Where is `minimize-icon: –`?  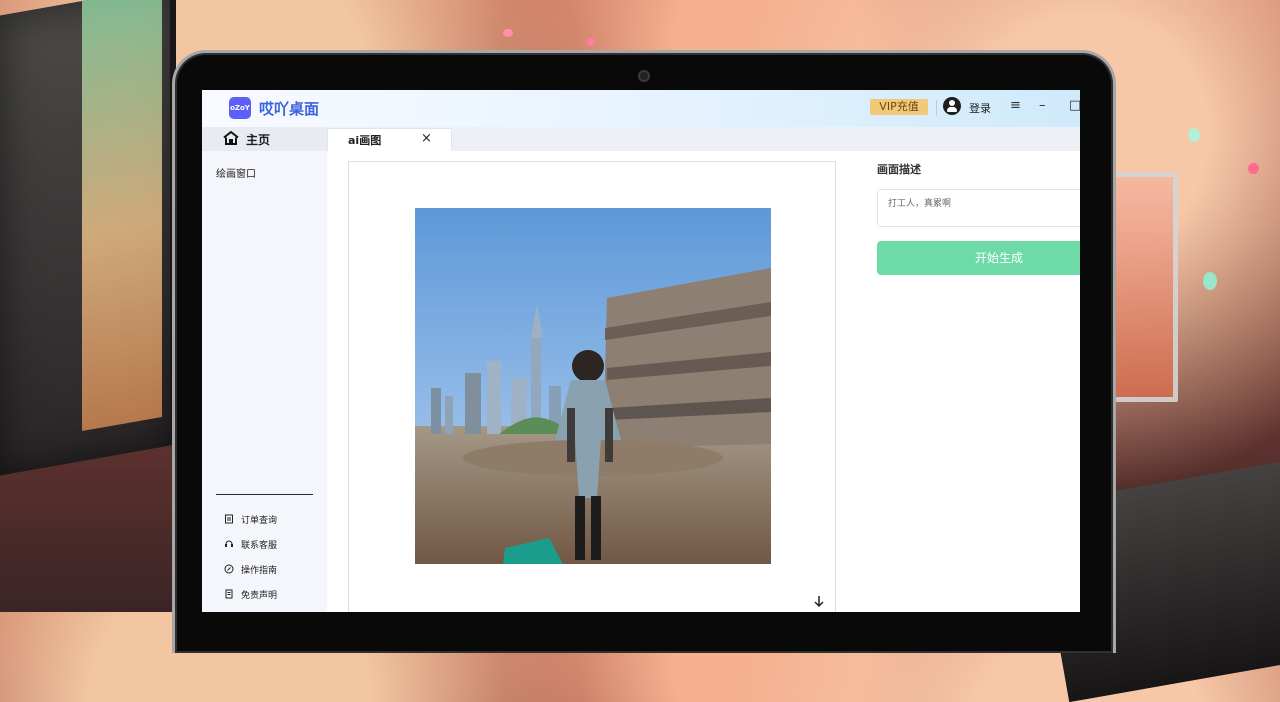
minimize-icon: – is located at coordinates (1042, 106).